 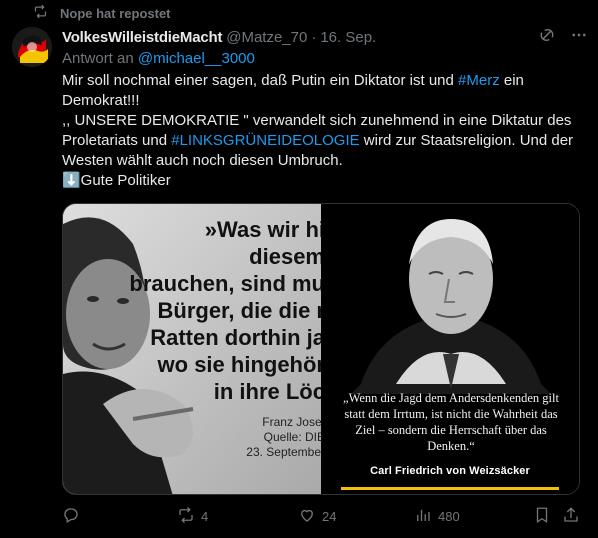 I want to click on views-icon, so click(x=423, y=516).